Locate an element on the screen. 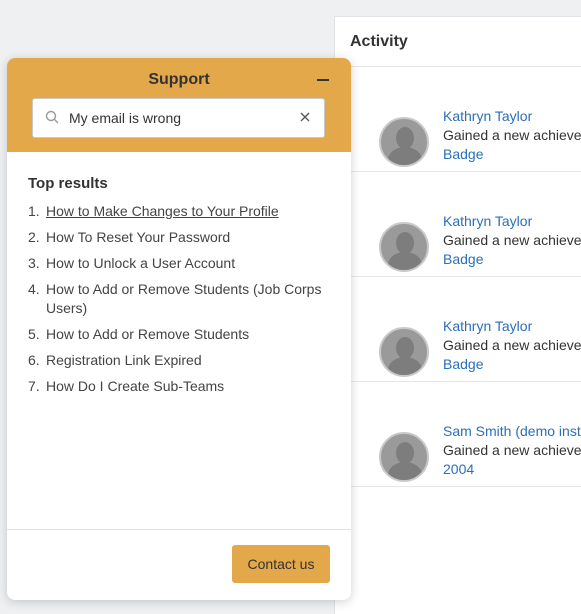  search-input is located at coordinates (179, 118).